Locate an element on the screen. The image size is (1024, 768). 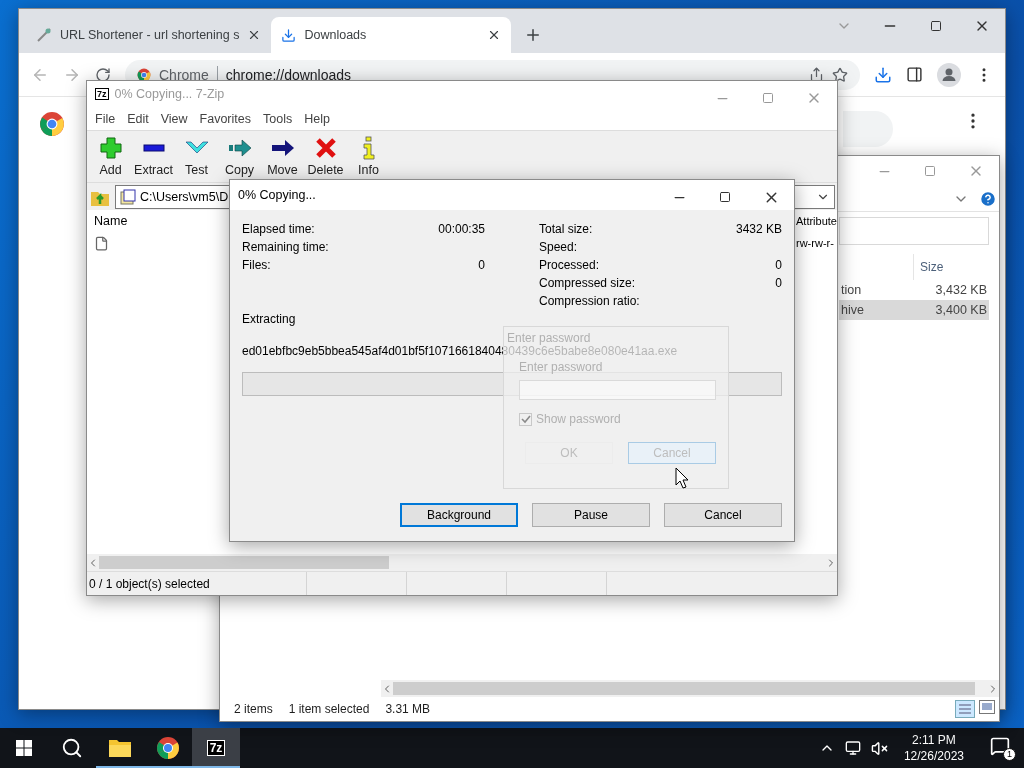
notification-count: 1 is located at coordinates (1009, 754).